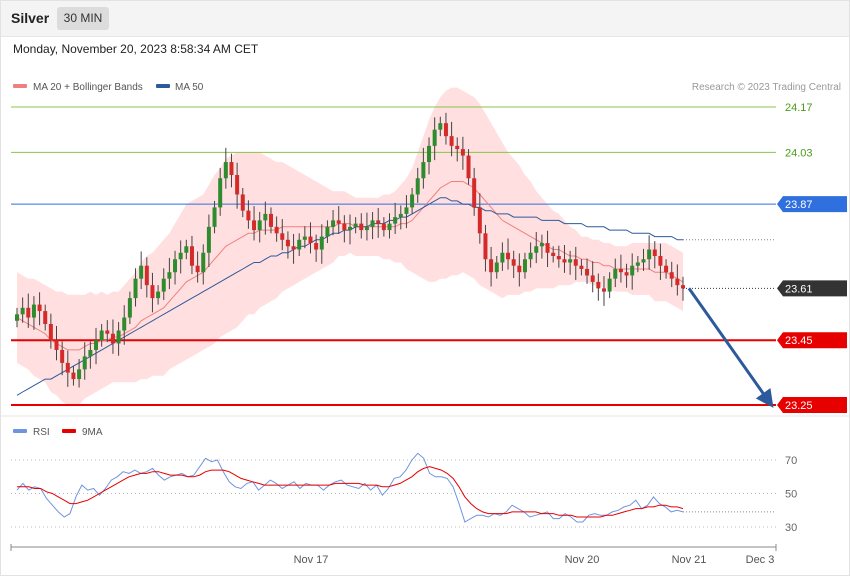  Describe the element at coordinates (766, 87) in the screenshot. I see `copyright-label: Research © 2023 Trading Central` at that location.